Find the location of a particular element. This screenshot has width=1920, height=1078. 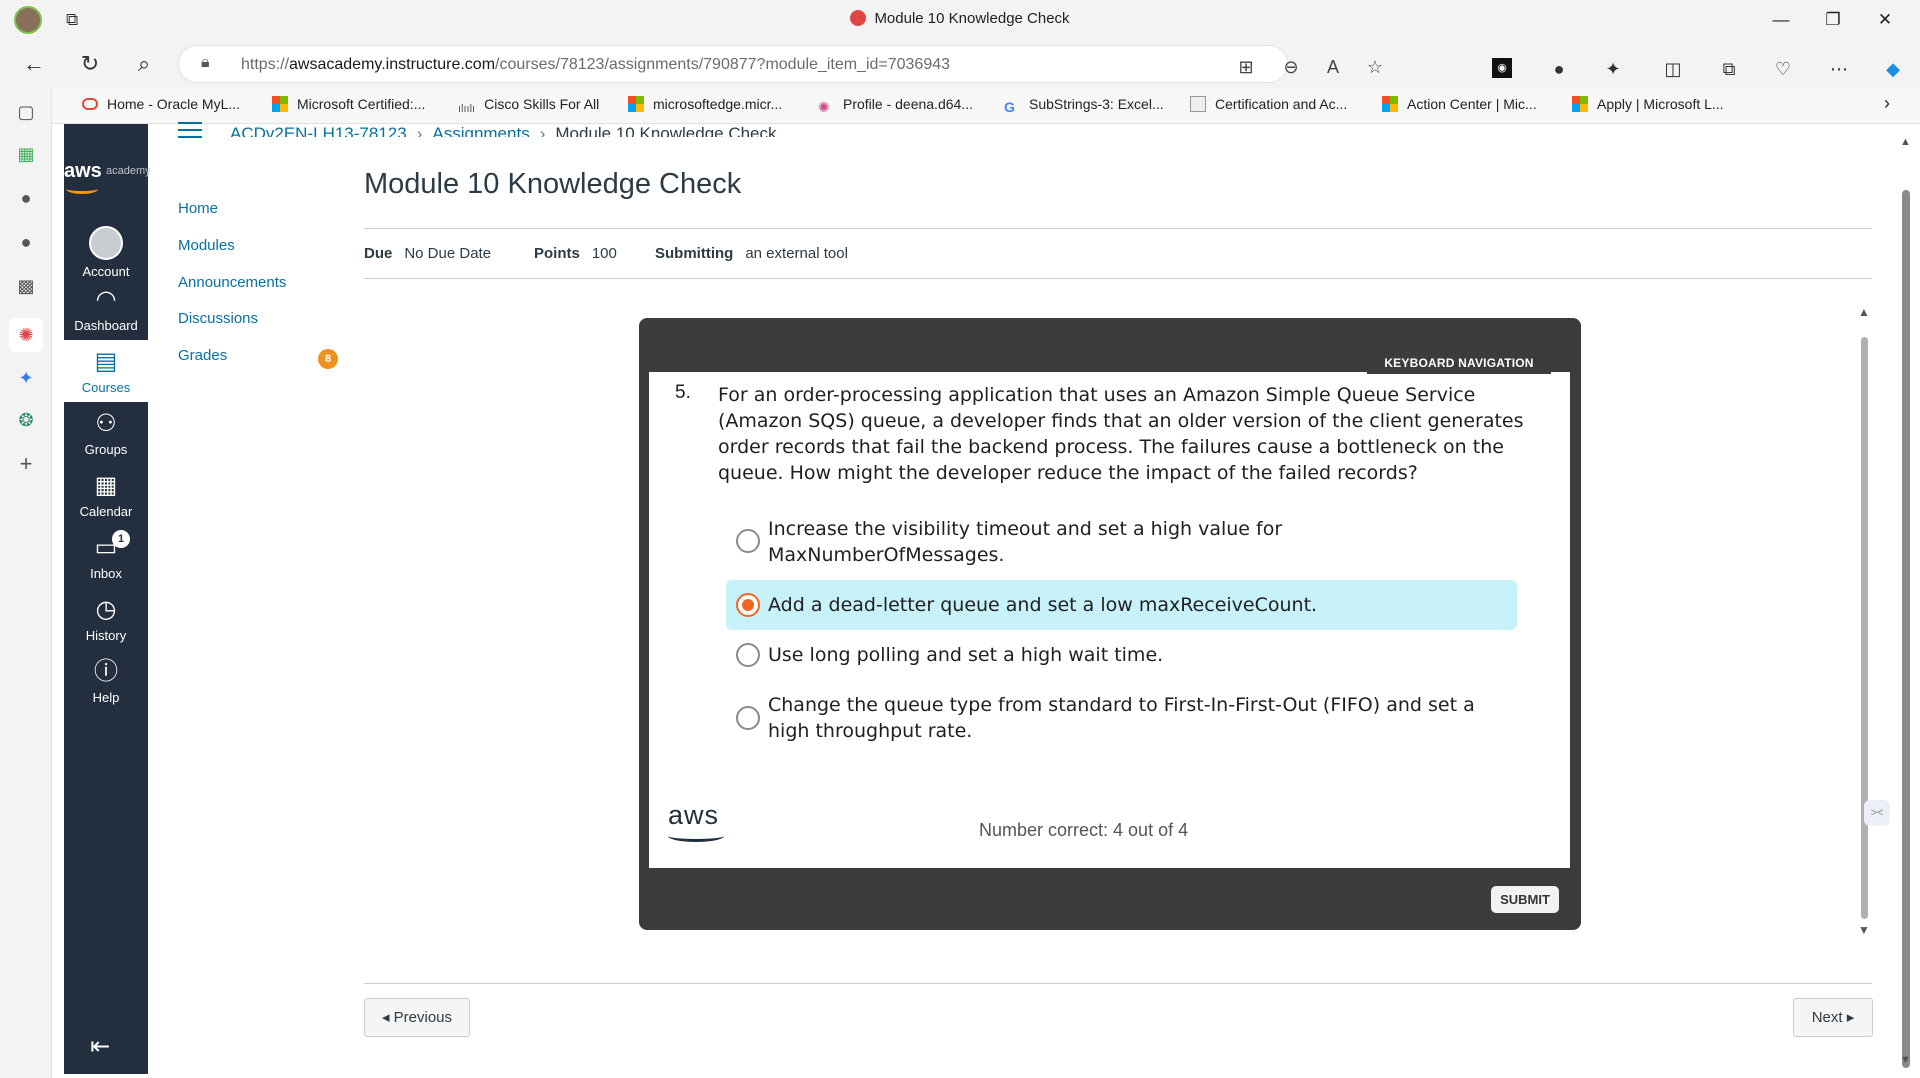

submitting-meta: Submitting an external tool is located at coordinates (751, 253).